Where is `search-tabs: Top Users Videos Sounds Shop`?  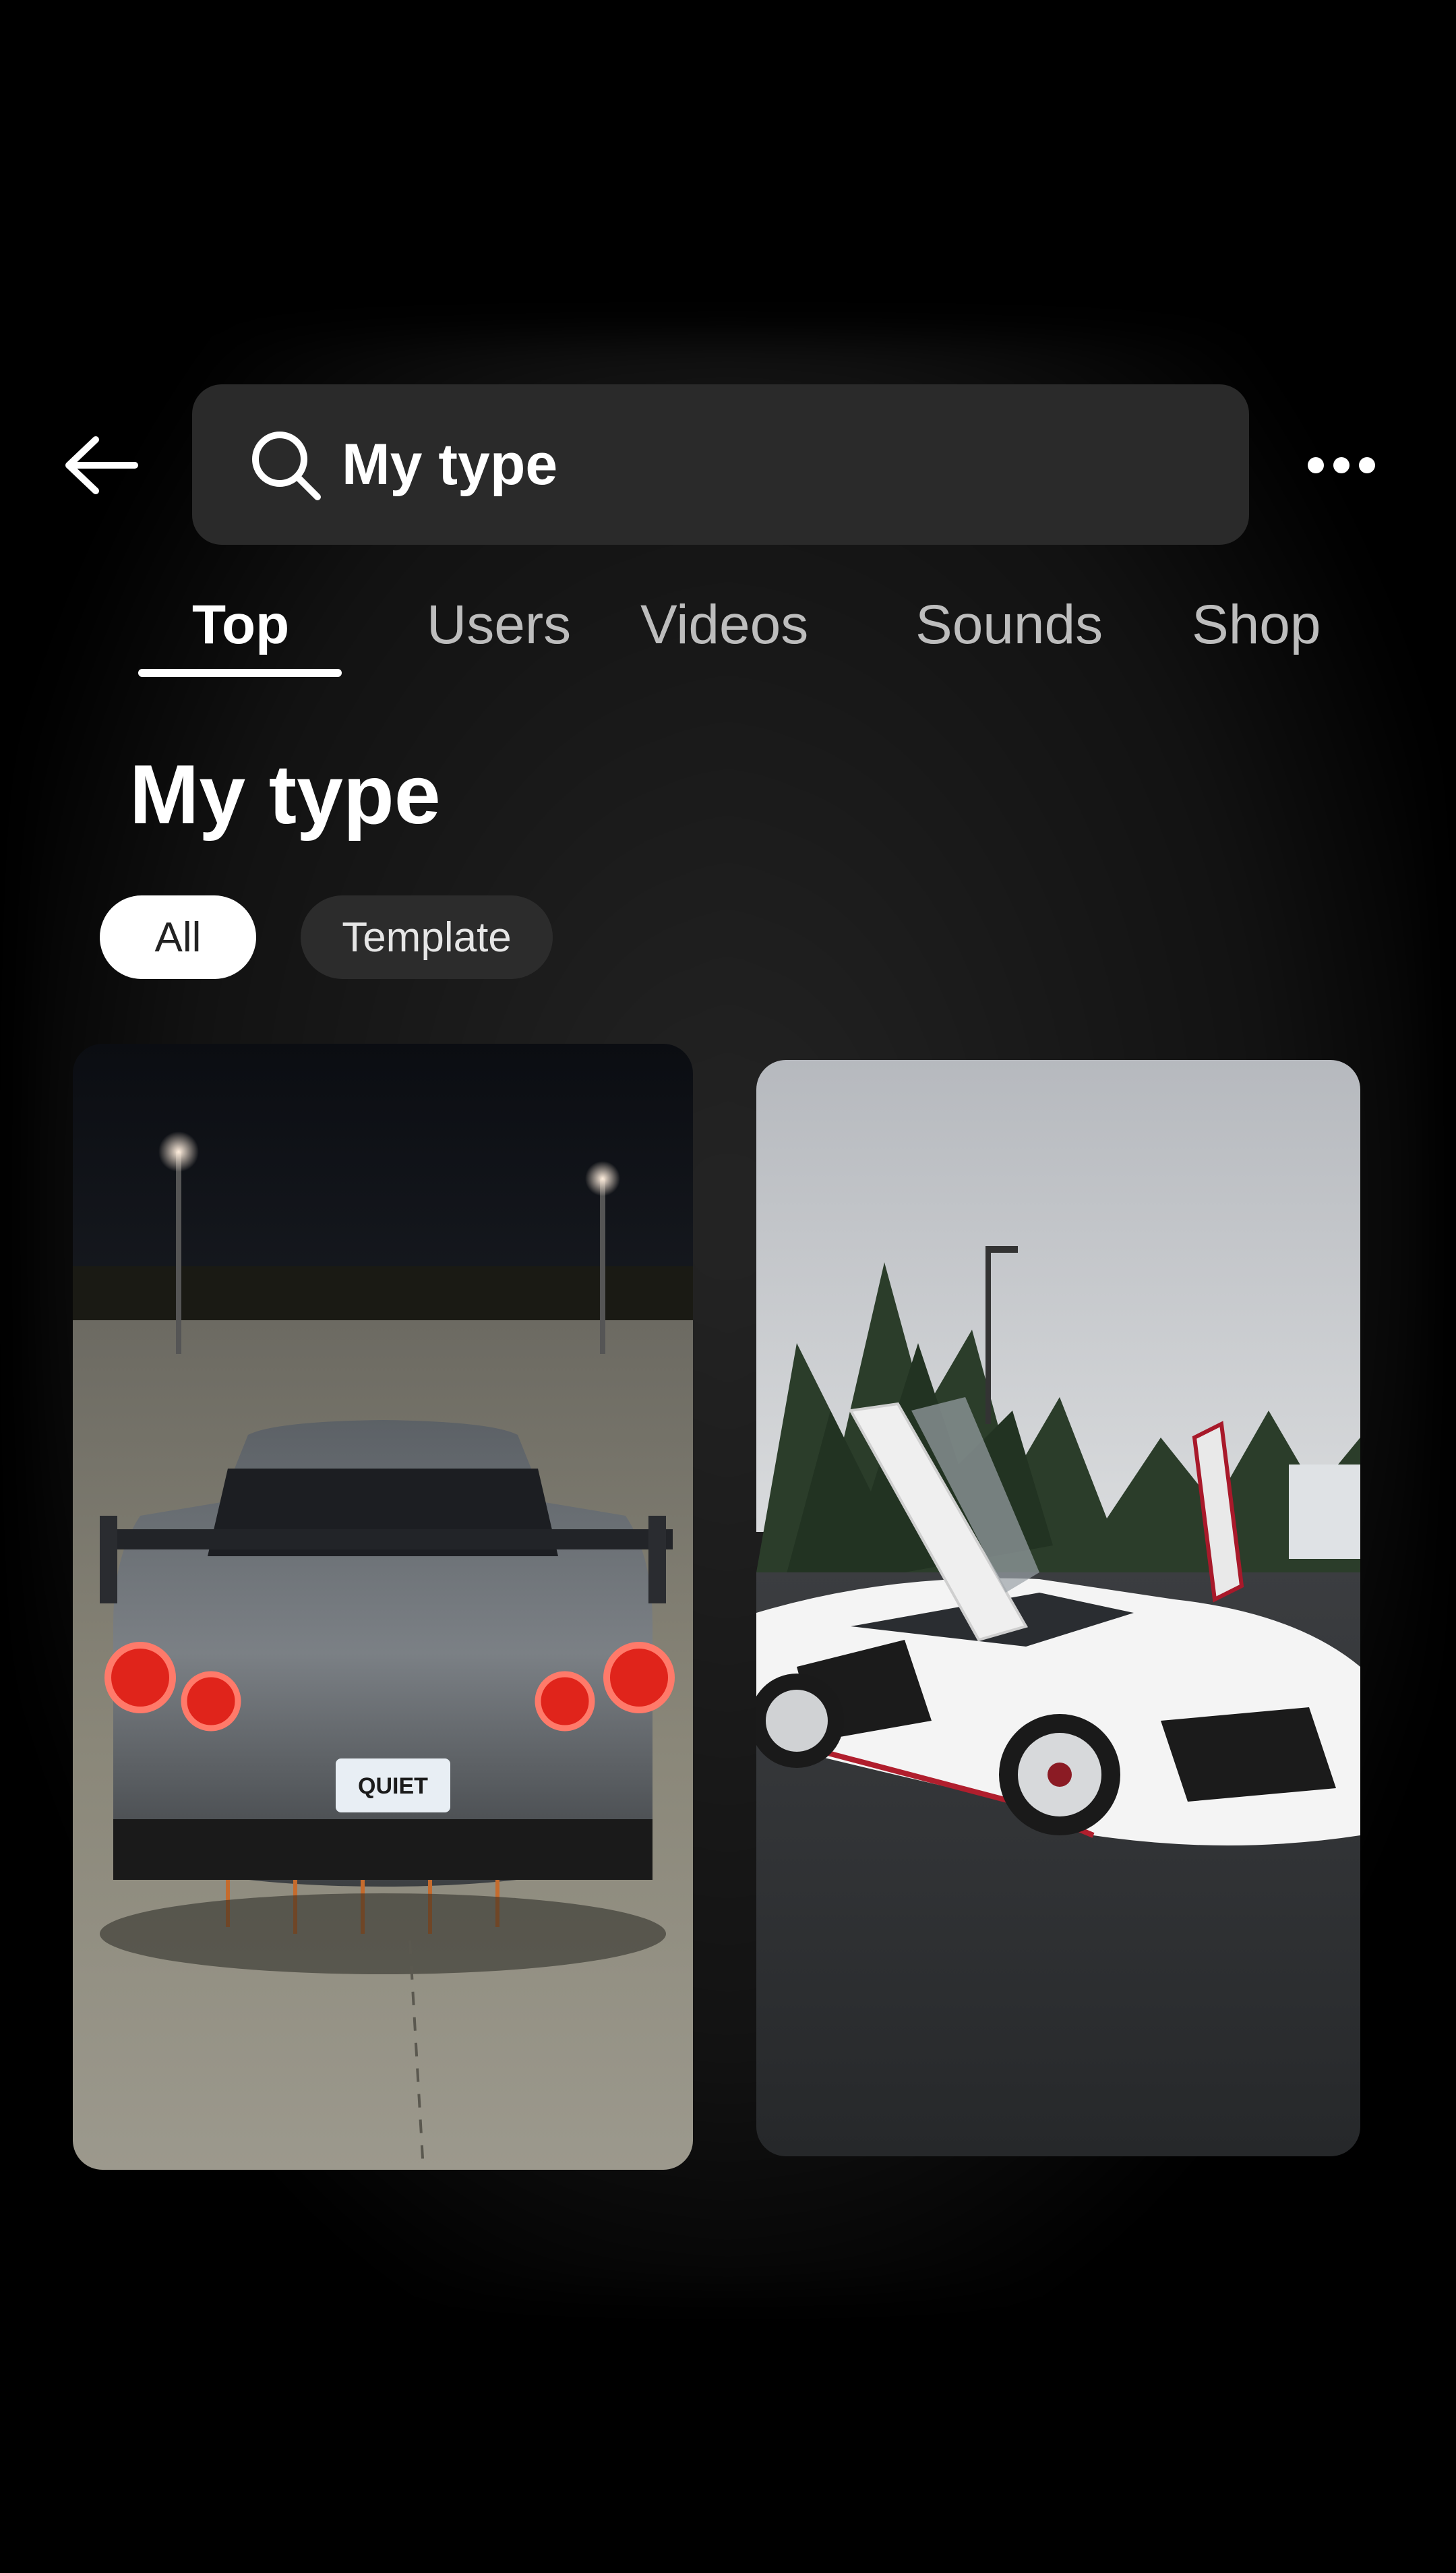 search-tabs: Top Users Videos Sounds Shop is located at coordinates (728, 634).